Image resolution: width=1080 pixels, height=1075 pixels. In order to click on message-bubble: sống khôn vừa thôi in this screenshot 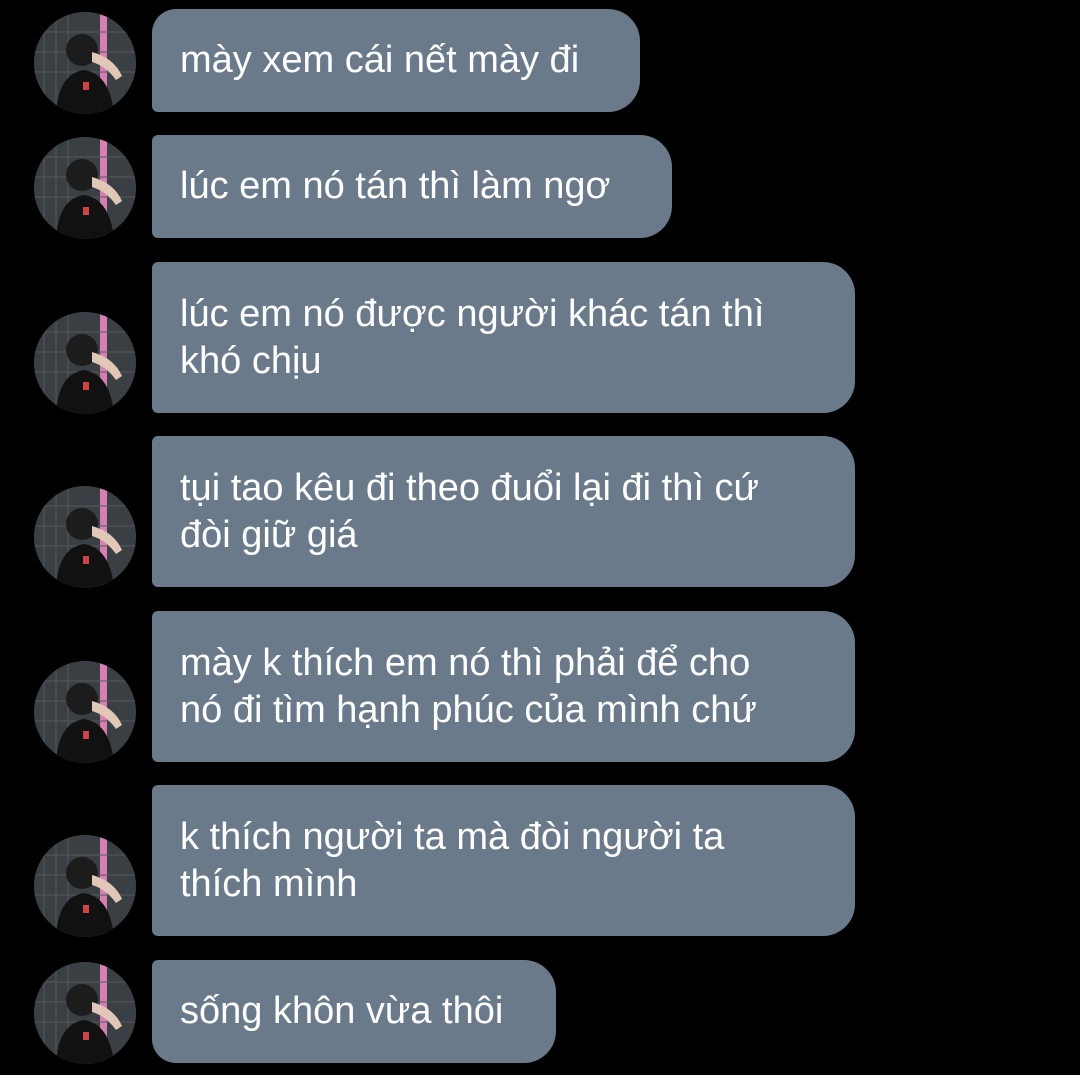, I will do `click(354, 1011)`.